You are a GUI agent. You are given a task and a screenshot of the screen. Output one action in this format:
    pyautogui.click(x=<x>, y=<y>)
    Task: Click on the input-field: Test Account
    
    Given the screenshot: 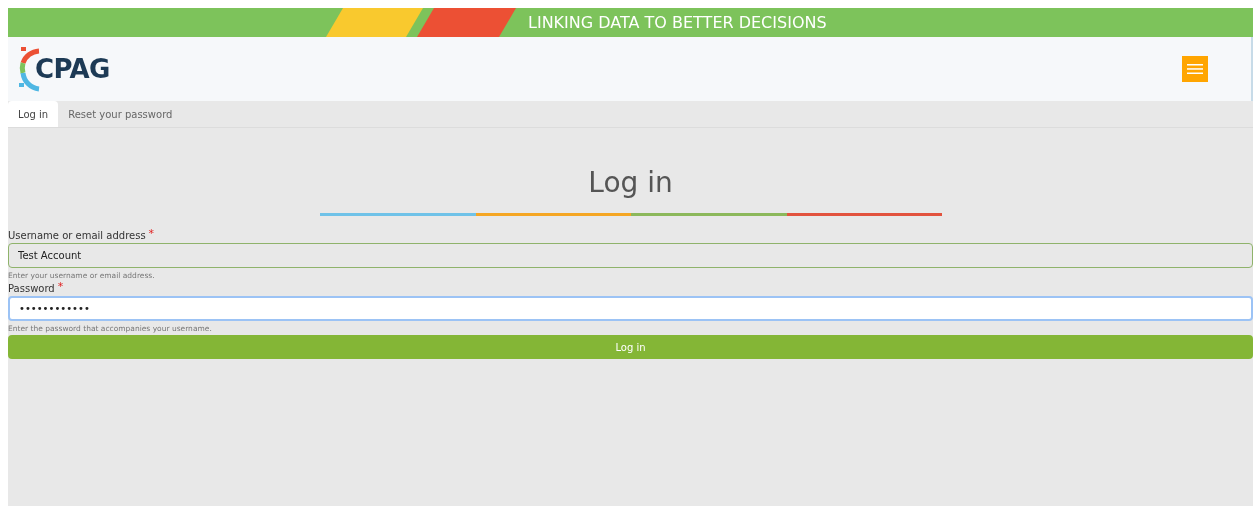 What is the action you would take?
    pyautogui.click(x=630, y=255)
    